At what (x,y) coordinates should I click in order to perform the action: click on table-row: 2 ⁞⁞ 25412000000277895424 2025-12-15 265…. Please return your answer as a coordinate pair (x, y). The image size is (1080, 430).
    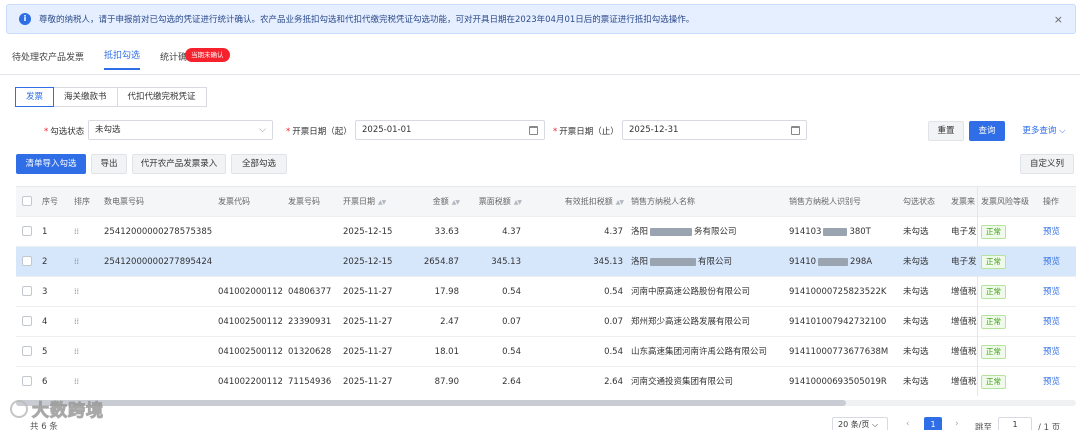
    Looking at the image, I should click on (546, 262).